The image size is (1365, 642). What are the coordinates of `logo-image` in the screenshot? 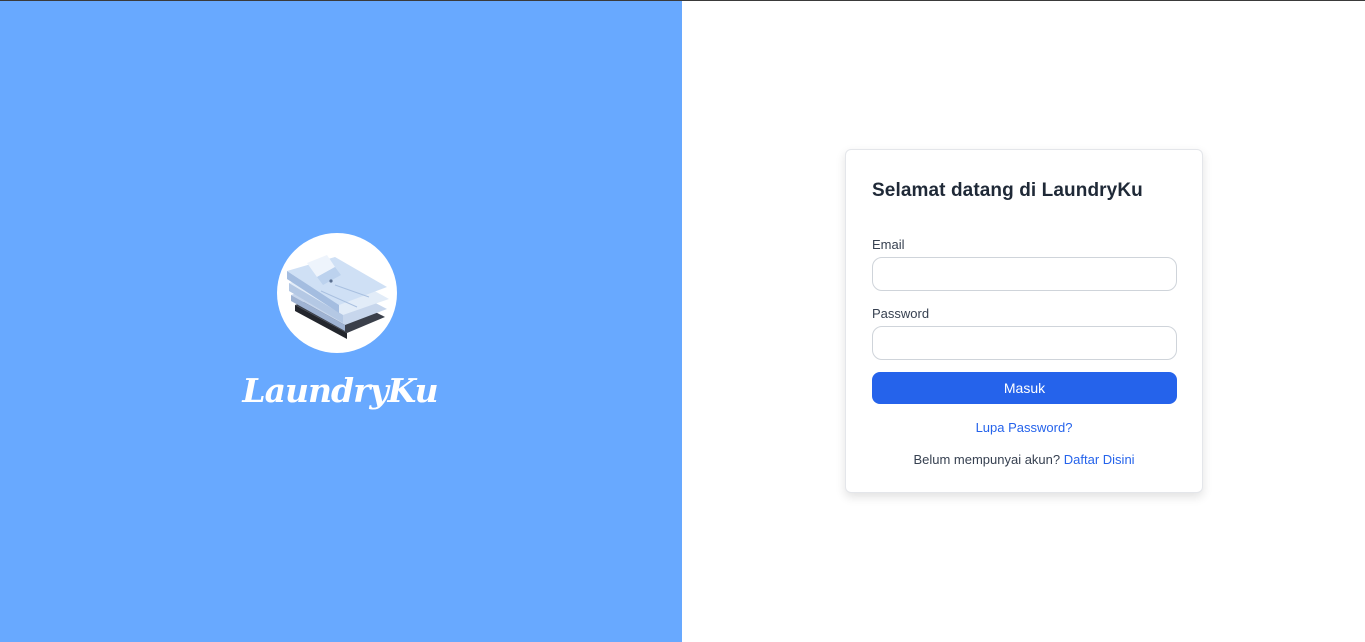 It's located at (338, 297).